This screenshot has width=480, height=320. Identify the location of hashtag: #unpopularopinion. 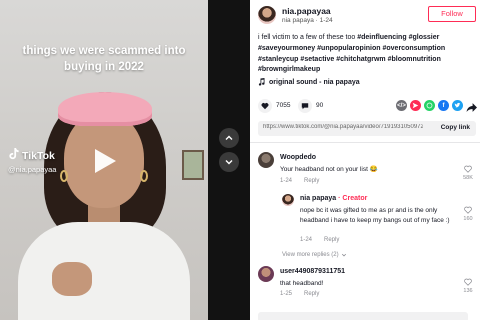
(348, 48).